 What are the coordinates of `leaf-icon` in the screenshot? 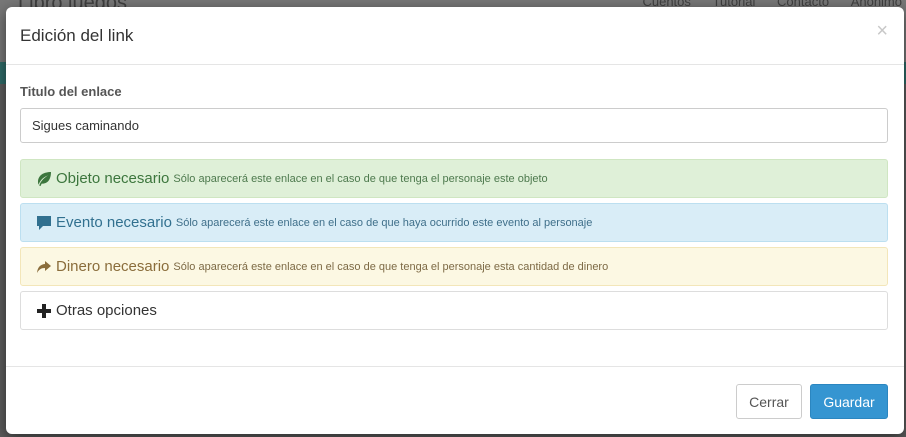 It's located at (44, 179).